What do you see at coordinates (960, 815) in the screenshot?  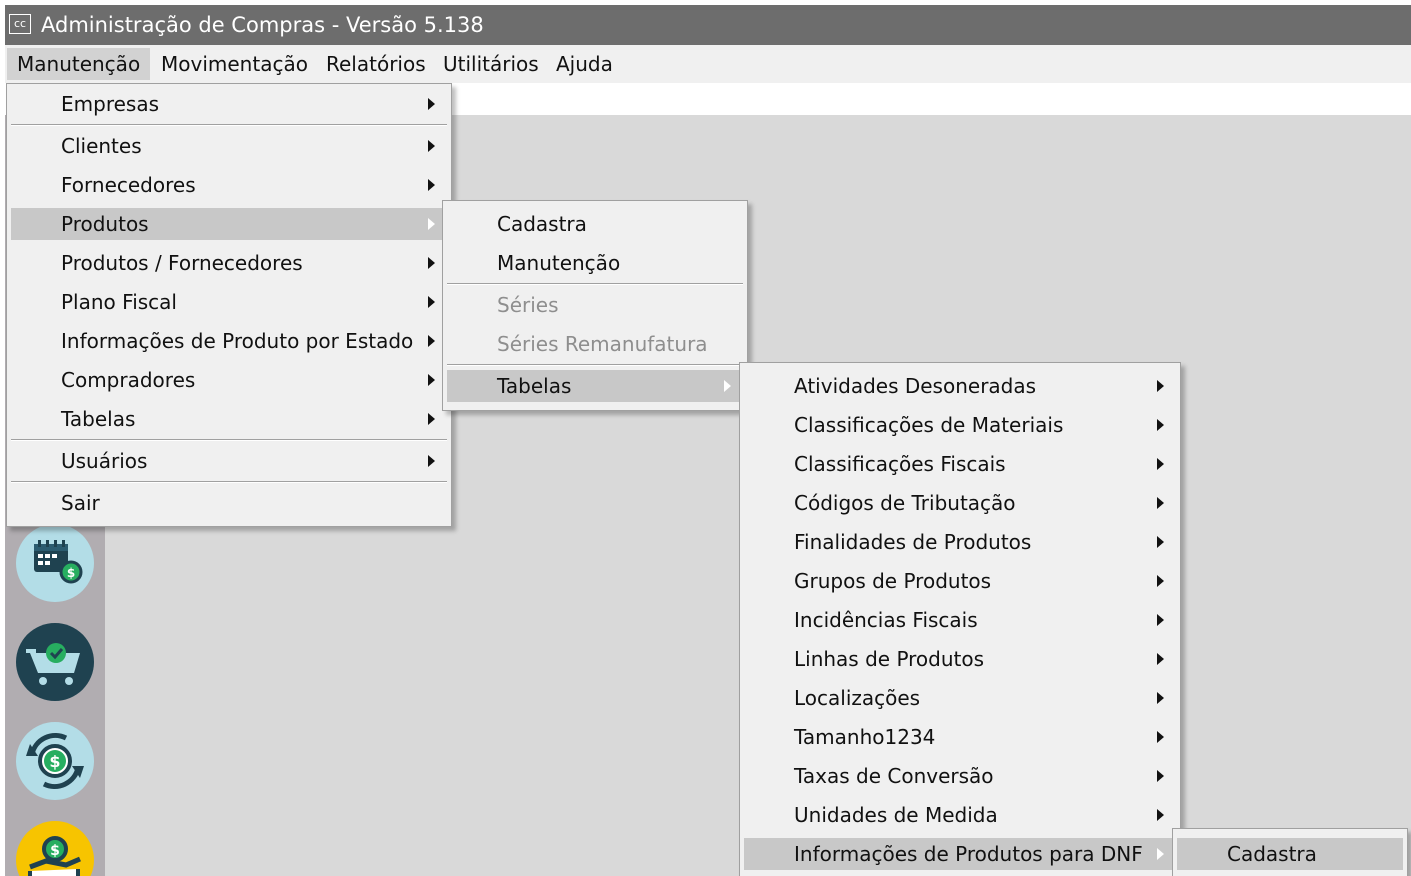 I see `menuitem-unidades-medida: Unidades de Medida` at bounding box center [960, 815].